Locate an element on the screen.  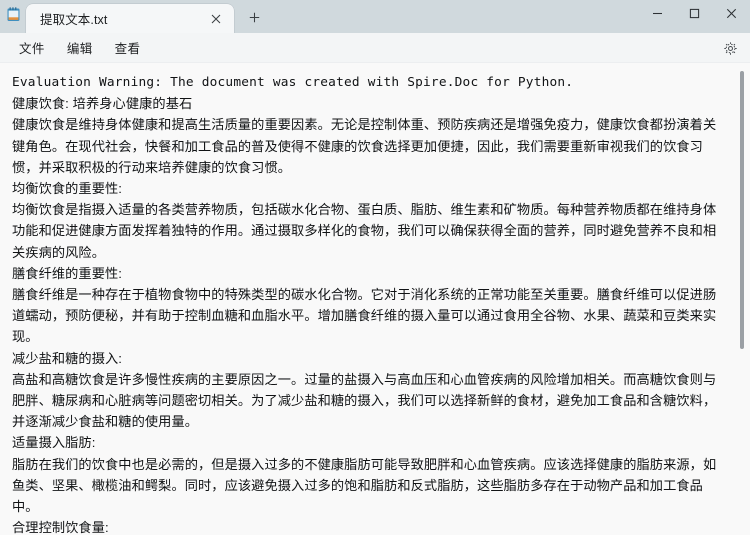
tab-strip: 提取文本.txt is located at coordinates (332, 16).